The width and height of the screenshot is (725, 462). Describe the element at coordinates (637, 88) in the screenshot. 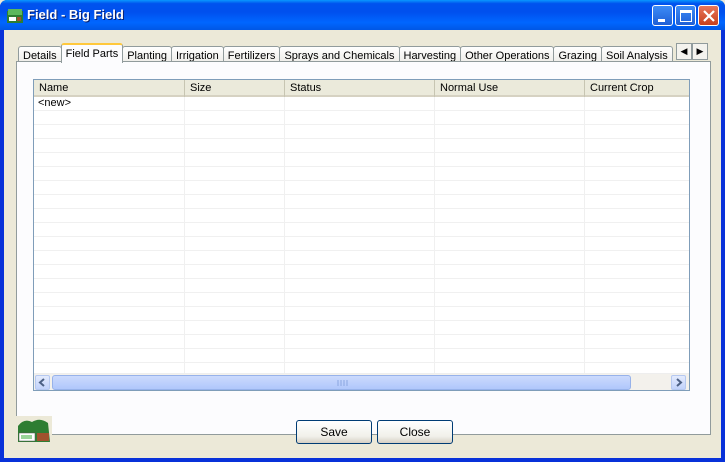

I see `column-header-current-crop: Current Crop` at that location.